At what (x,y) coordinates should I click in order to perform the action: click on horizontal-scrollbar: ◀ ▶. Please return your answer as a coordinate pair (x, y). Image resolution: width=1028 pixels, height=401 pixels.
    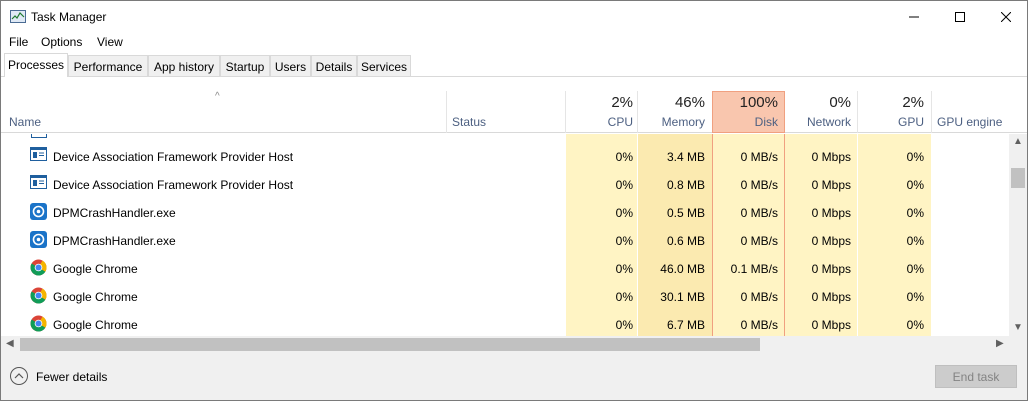
    Looking at the image, I should click on (514, 344).